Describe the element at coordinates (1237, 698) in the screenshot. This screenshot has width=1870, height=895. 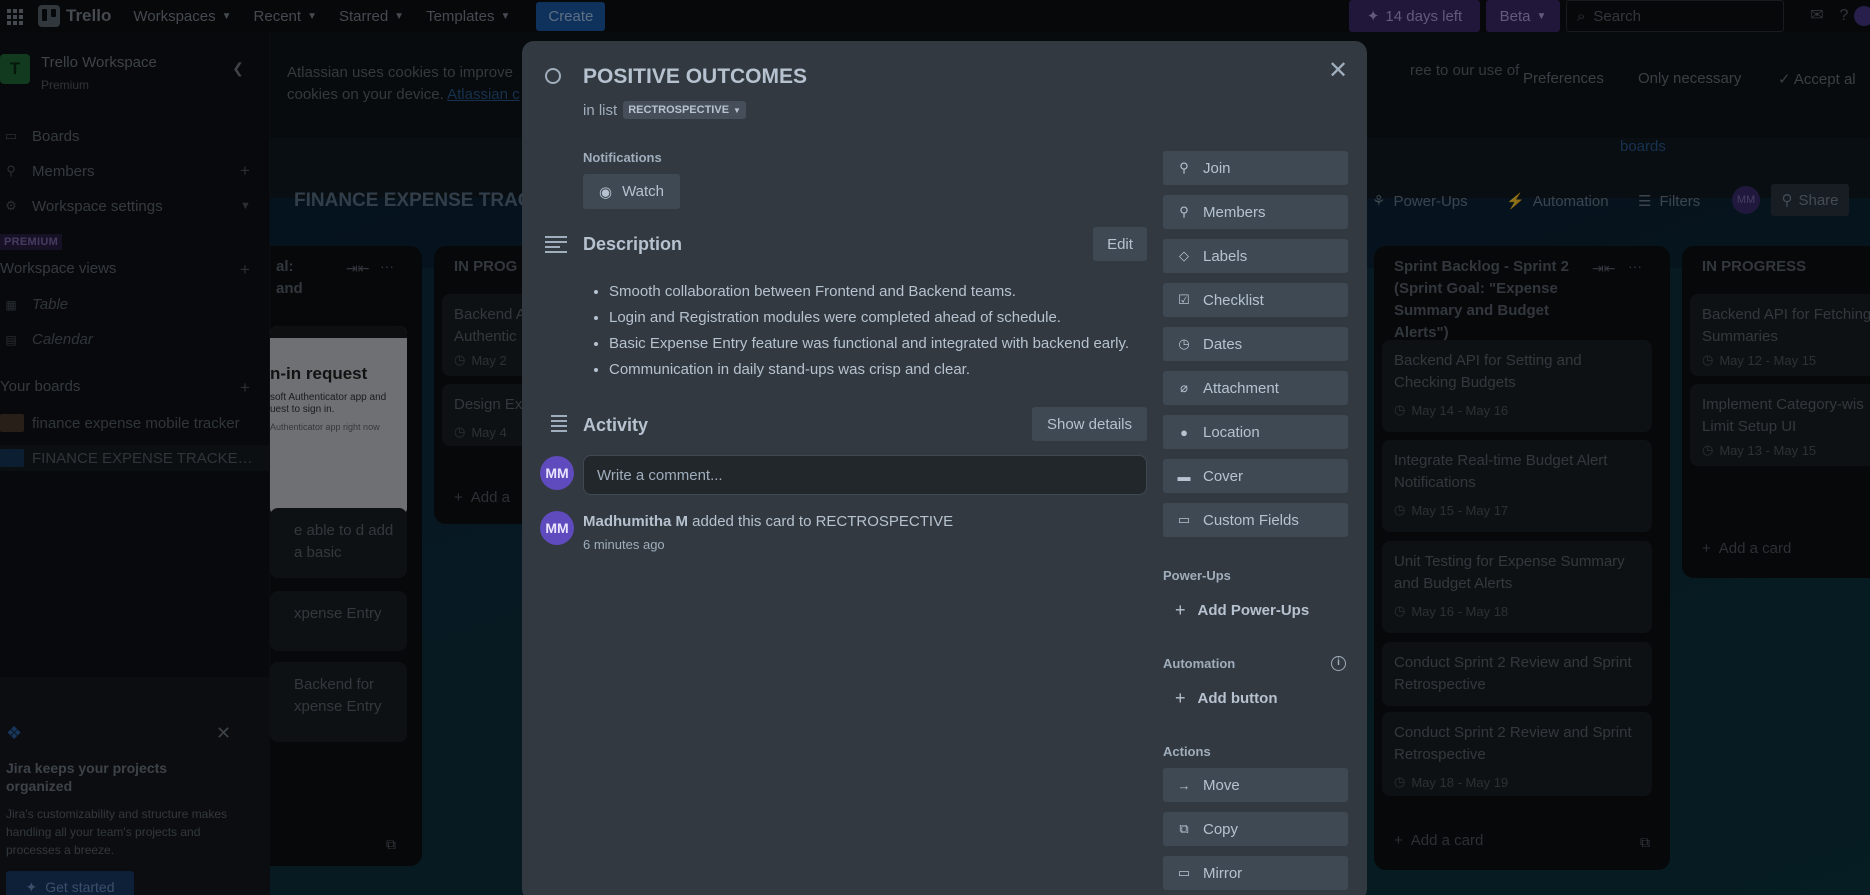
I see `add-button-label: Add button` at that location.